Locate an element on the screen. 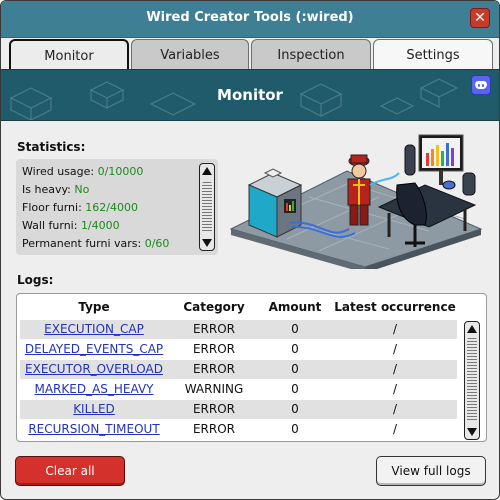 Image resolution: width=500 pixels, height=500 pixels. clear-all-button: Clear all is located at coordinates (70, 471).